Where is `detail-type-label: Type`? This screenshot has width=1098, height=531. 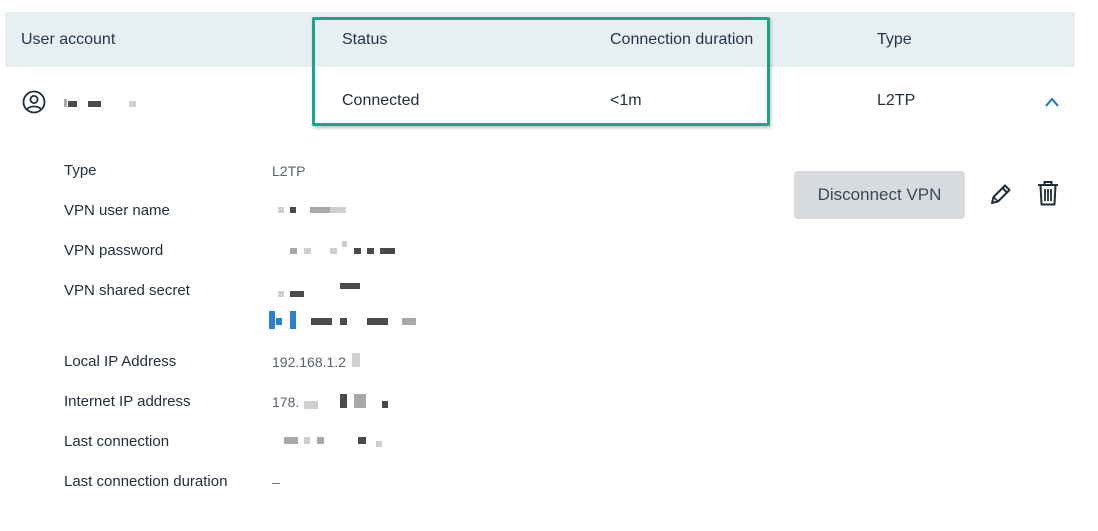 detail-type-label: Type is located at coordinates (80, 170).